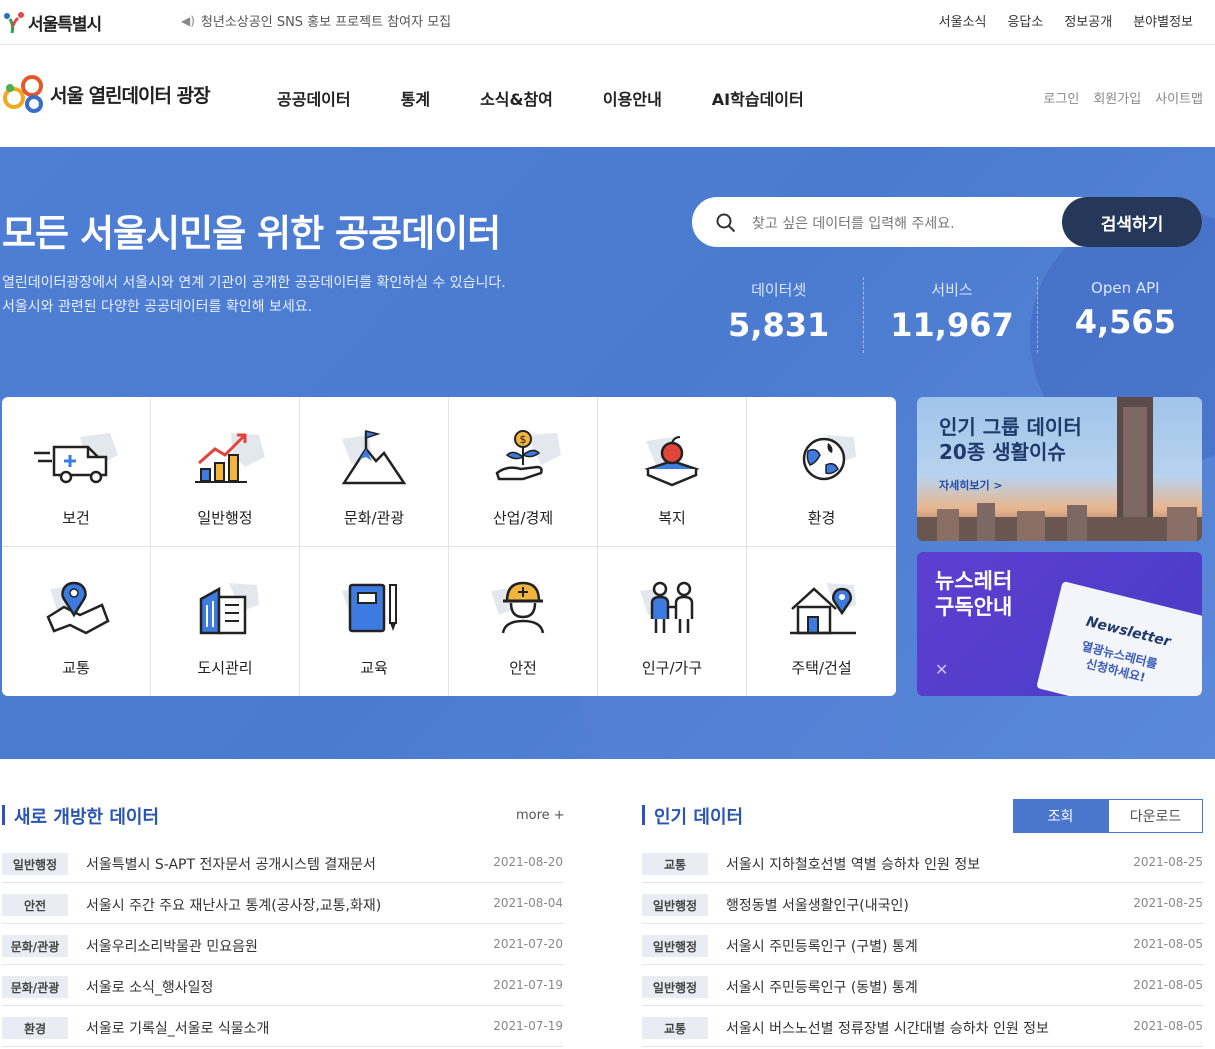 The width and height of the screenshot is (1215, 1049). I want to click on open-data-logo-icon, so click(23, 94).